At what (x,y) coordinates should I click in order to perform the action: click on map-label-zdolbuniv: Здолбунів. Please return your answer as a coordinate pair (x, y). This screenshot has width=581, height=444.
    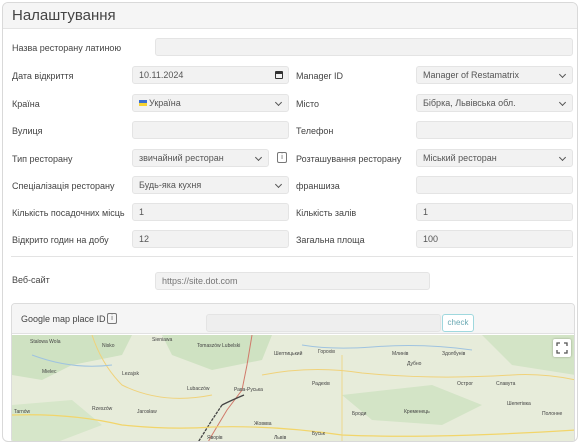
    Looking at the image, I should click on (454, 354).